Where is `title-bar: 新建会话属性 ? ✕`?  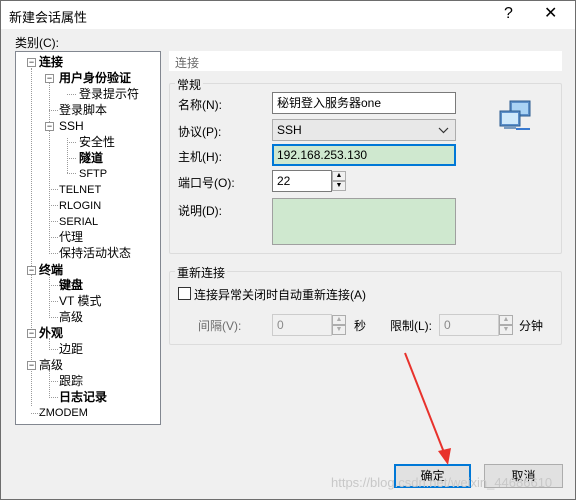
title-bar: 新建会话属性 ? ✕ is located at coordinates (288, 15).